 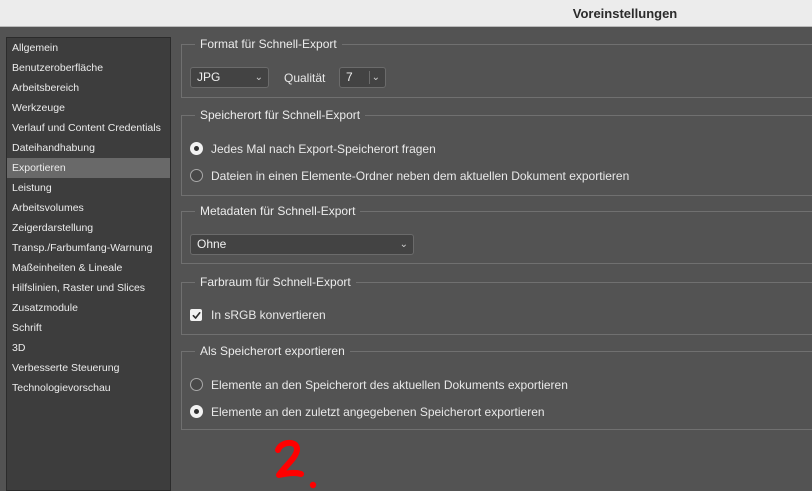 What do you see at coordinates (196, 411) in the screenshot?
I see `export-radio-last-location` at bounding box center [196, 411].